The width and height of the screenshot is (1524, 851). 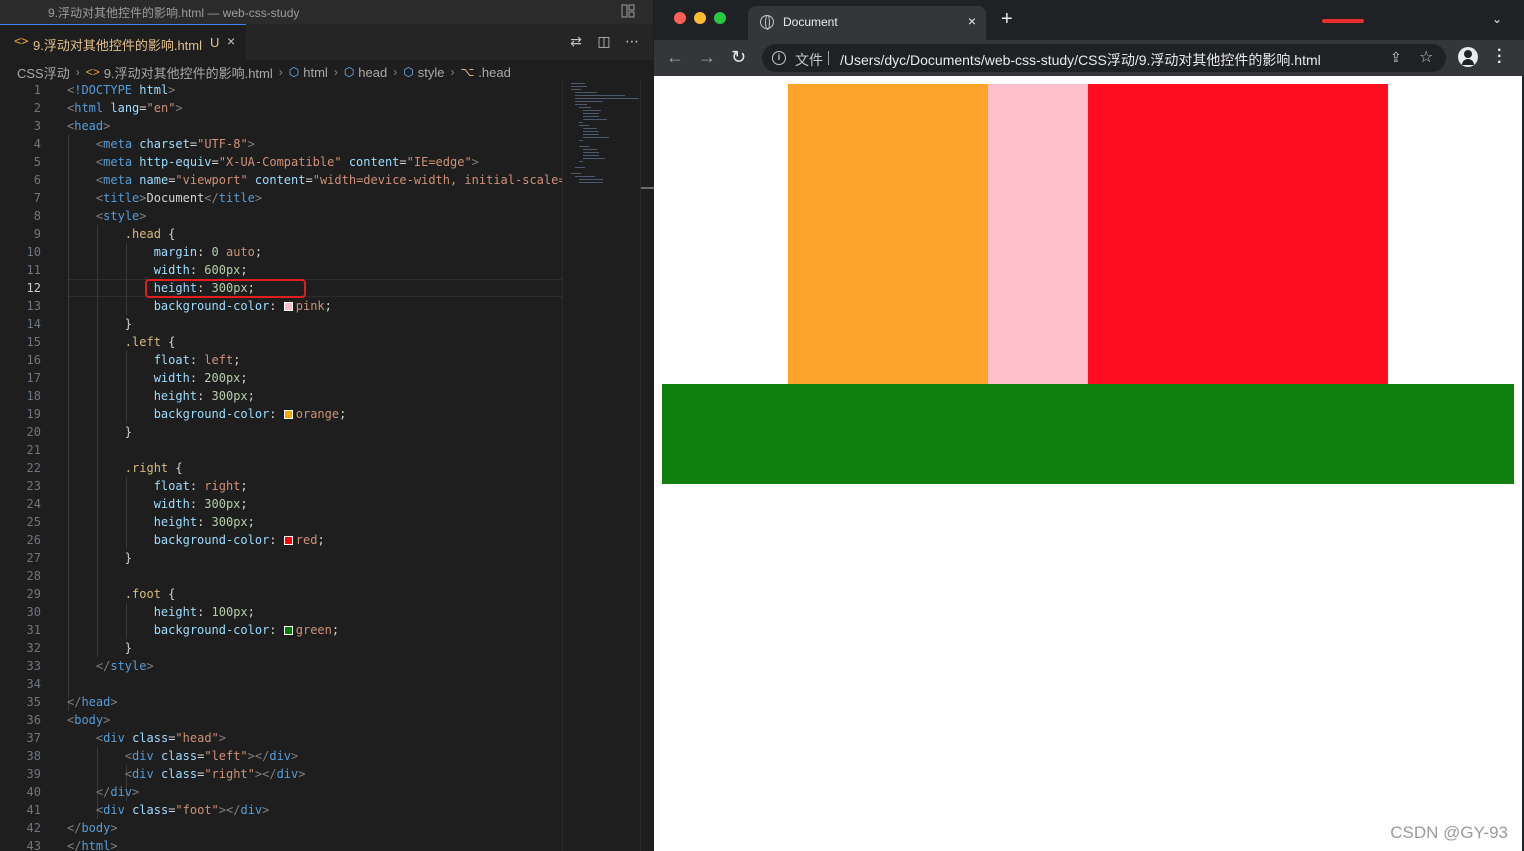 What do you see at coordinates (140, 612) in the screenshot?
I see `code-line: 30 height: 100px;` at bounding box center [140, 612].